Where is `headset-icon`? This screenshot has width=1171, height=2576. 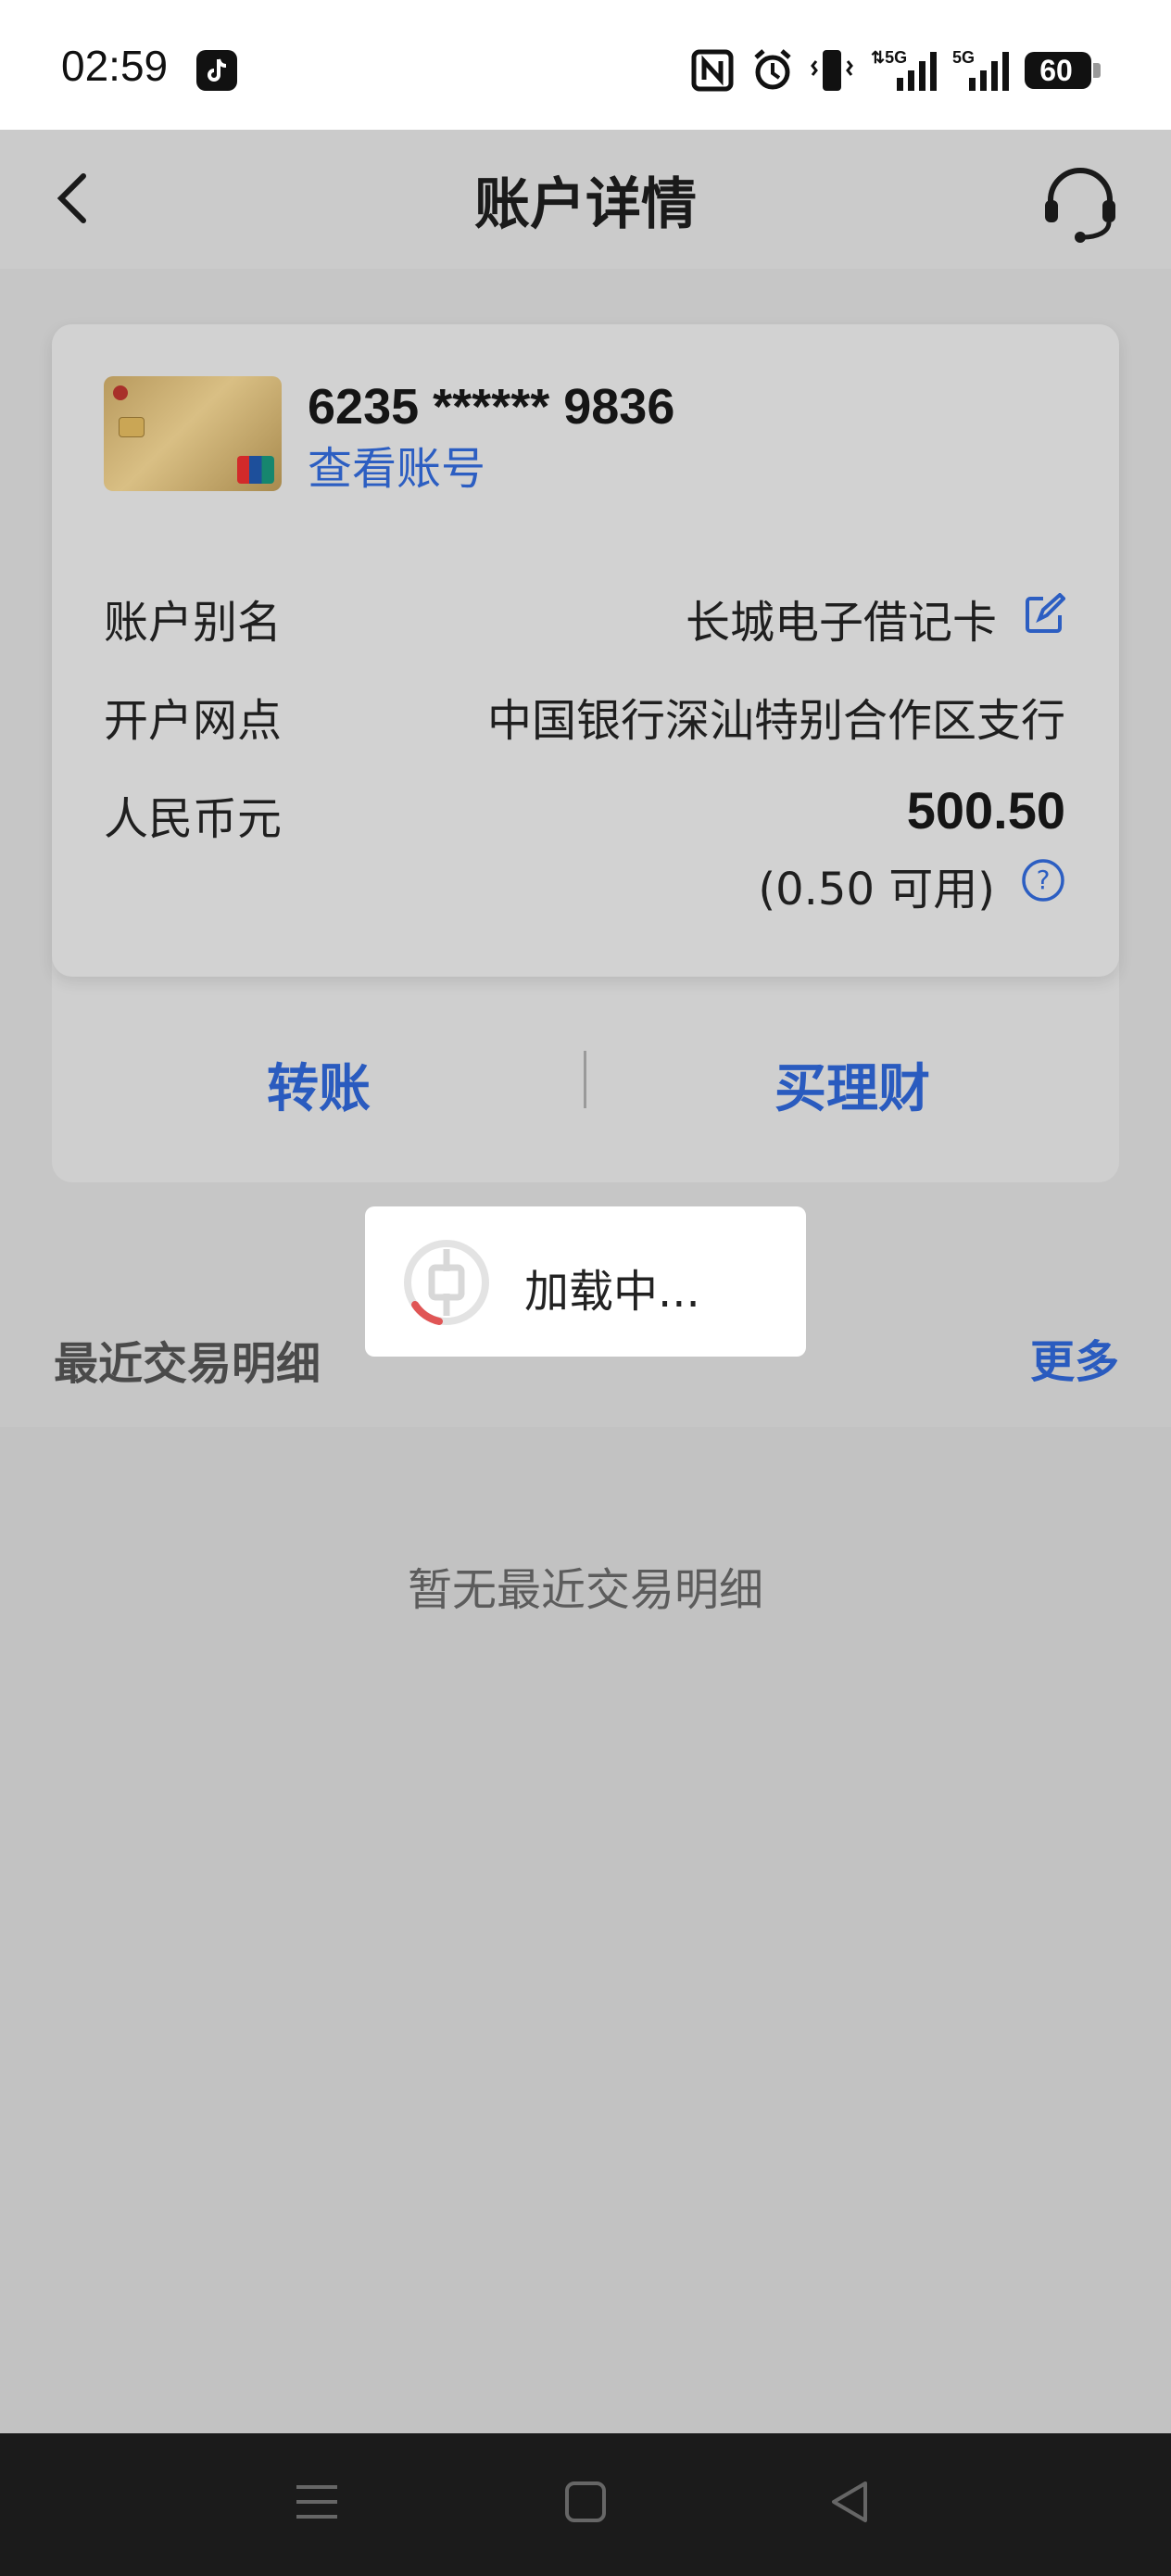 headset-icon is located at coordinates (1080, 203).